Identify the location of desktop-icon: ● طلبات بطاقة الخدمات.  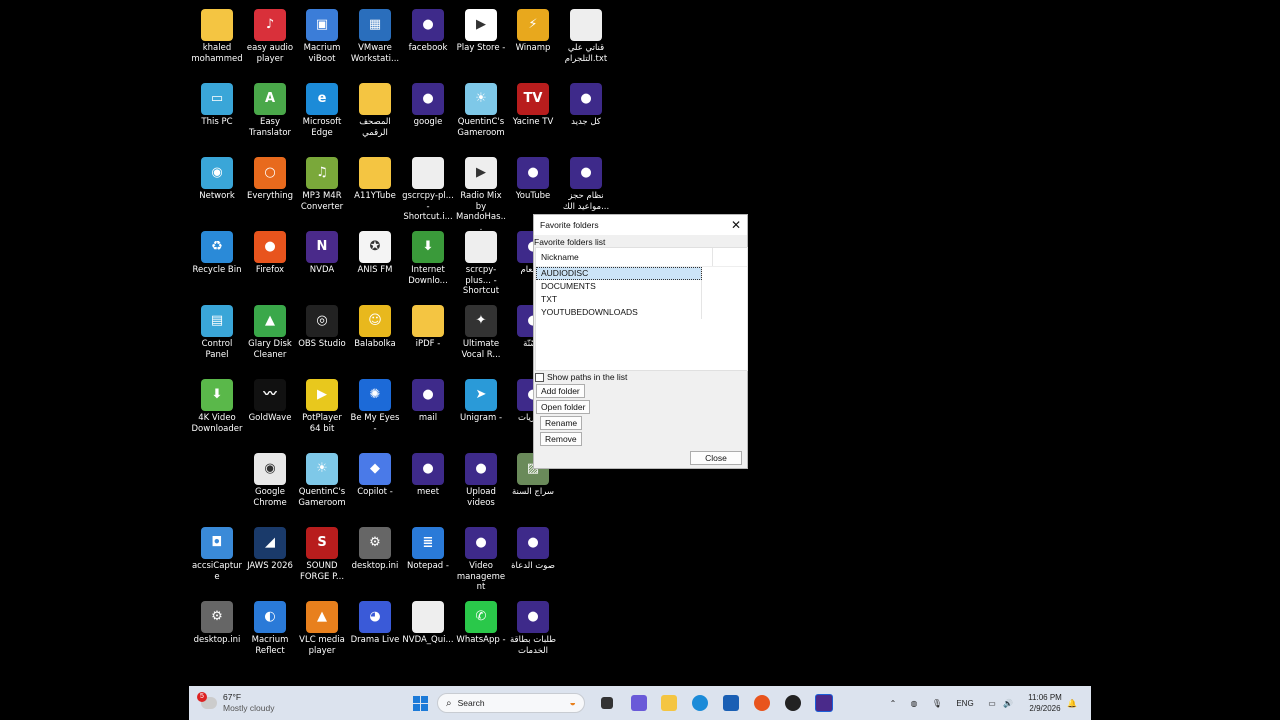
(533, 626).